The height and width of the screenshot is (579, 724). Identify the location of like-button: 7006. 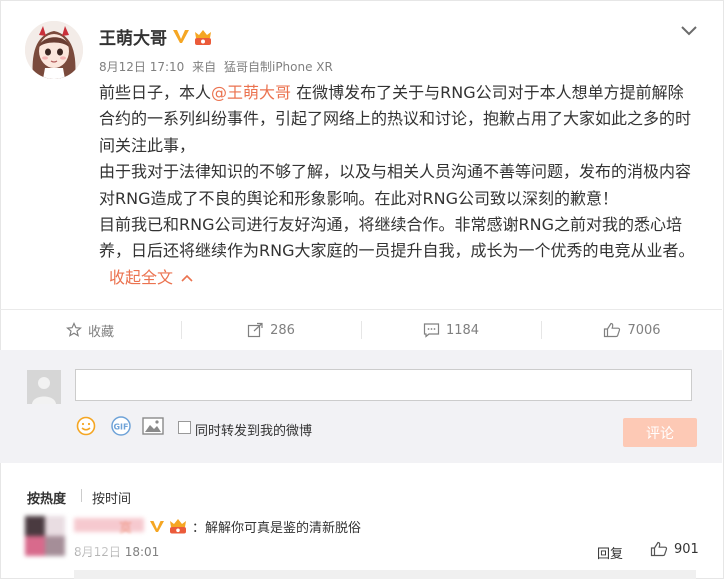
(632, 330).